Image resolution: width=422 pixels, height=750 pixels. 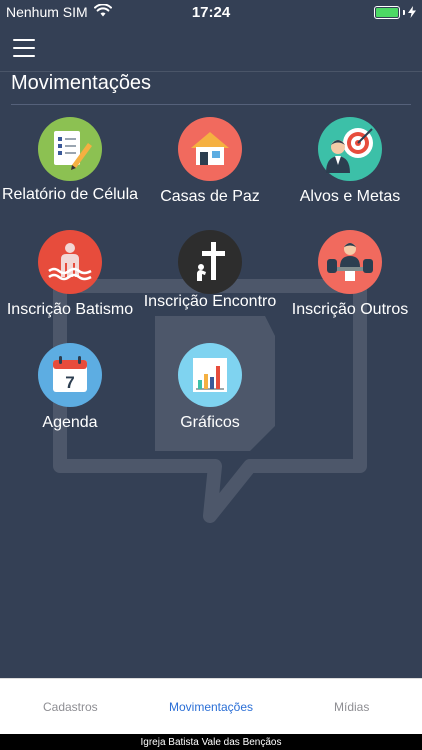 I want to click on menu-item-label: Relatório de Célula, so click(x=70, y=194).